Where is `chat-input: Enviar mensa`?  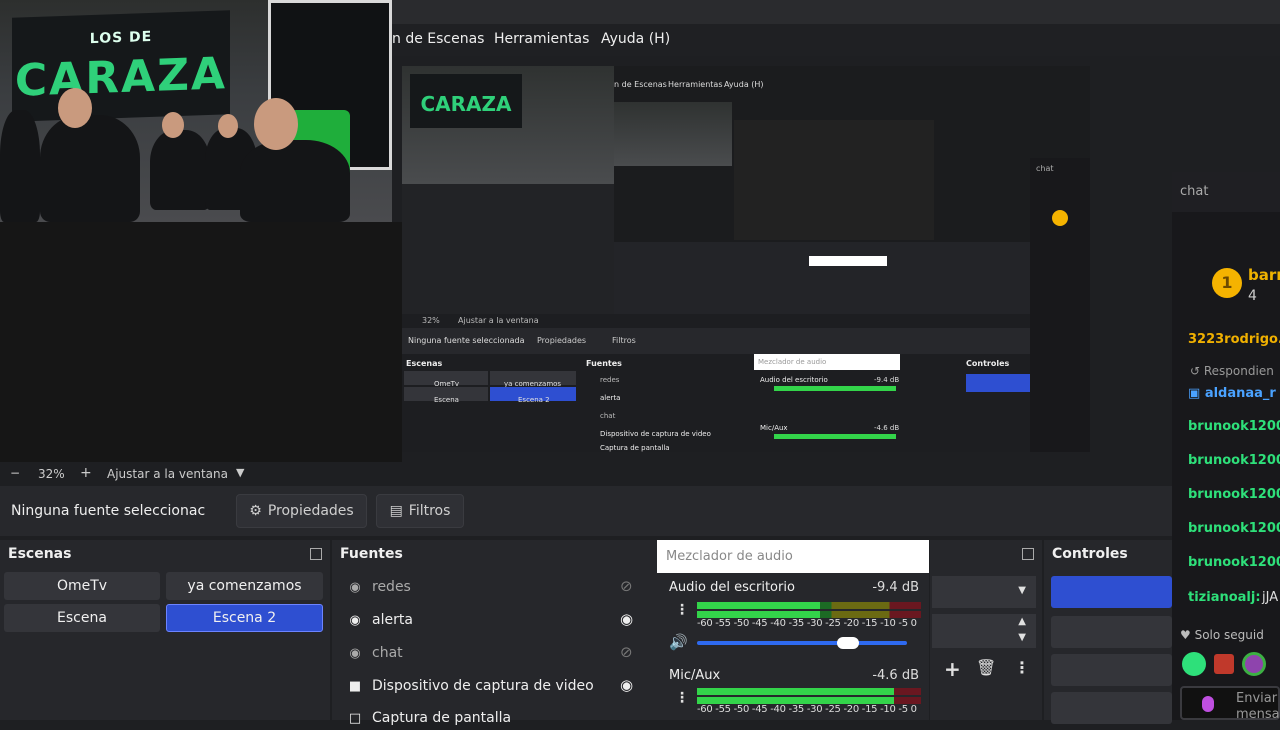
chat-input: Enviar mensa is located at coordinates (1230, 703).